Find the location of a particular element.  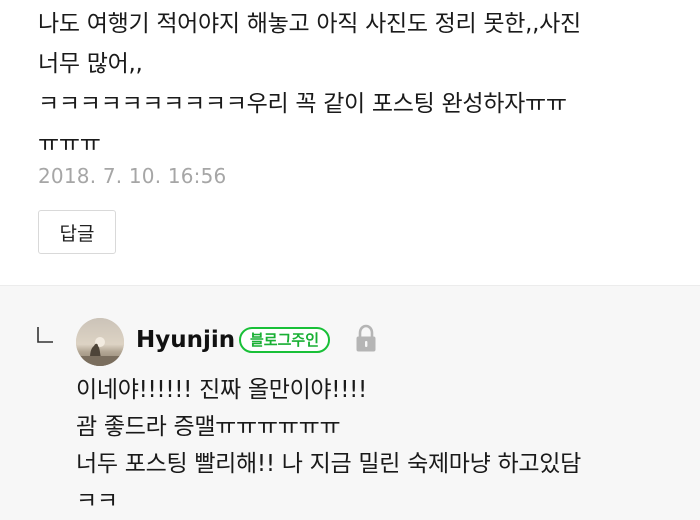

comment-timestamp: 2018. 7. 10. 16:56 is located at coordinates (132, 176).